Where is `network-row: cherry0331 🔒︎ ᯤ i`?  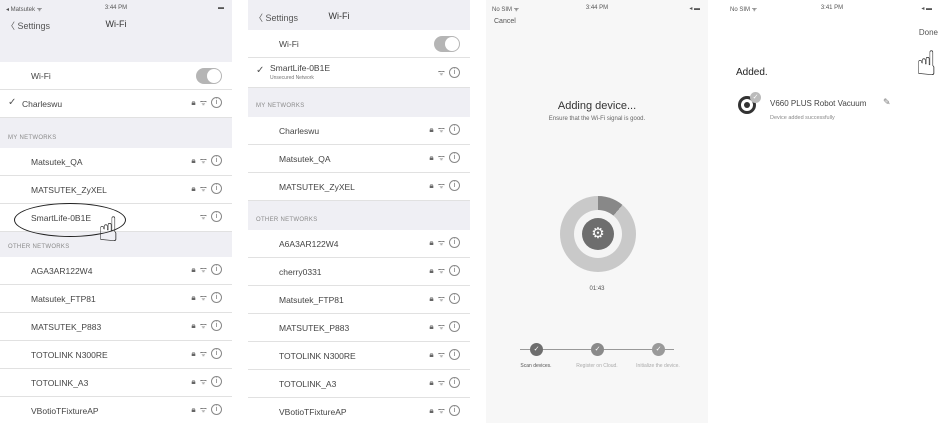
network-row: cherry0331 🔒︎ ᯤ i is located at coordinates (359, 272).